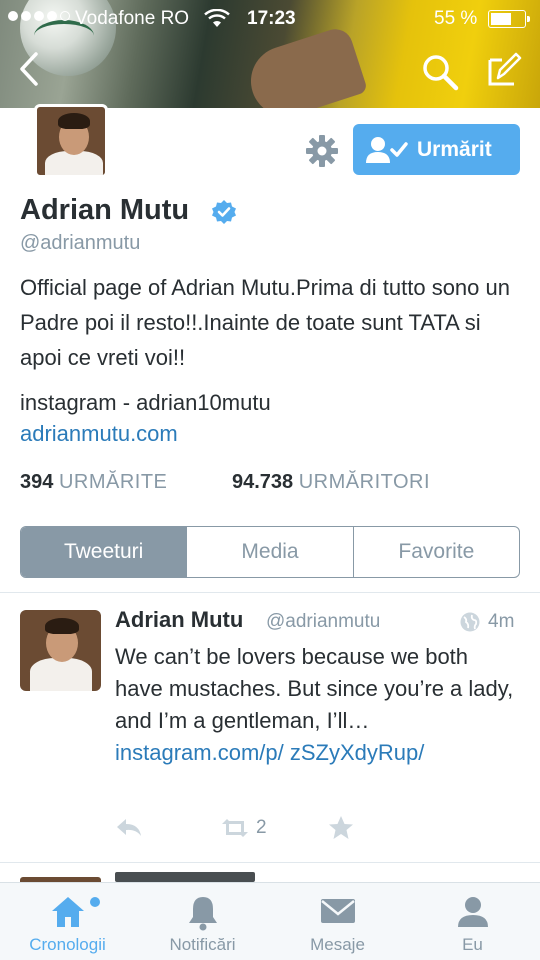 This screenshot has width=540, height=960. I want to click on user-icon, so click(472, 912).